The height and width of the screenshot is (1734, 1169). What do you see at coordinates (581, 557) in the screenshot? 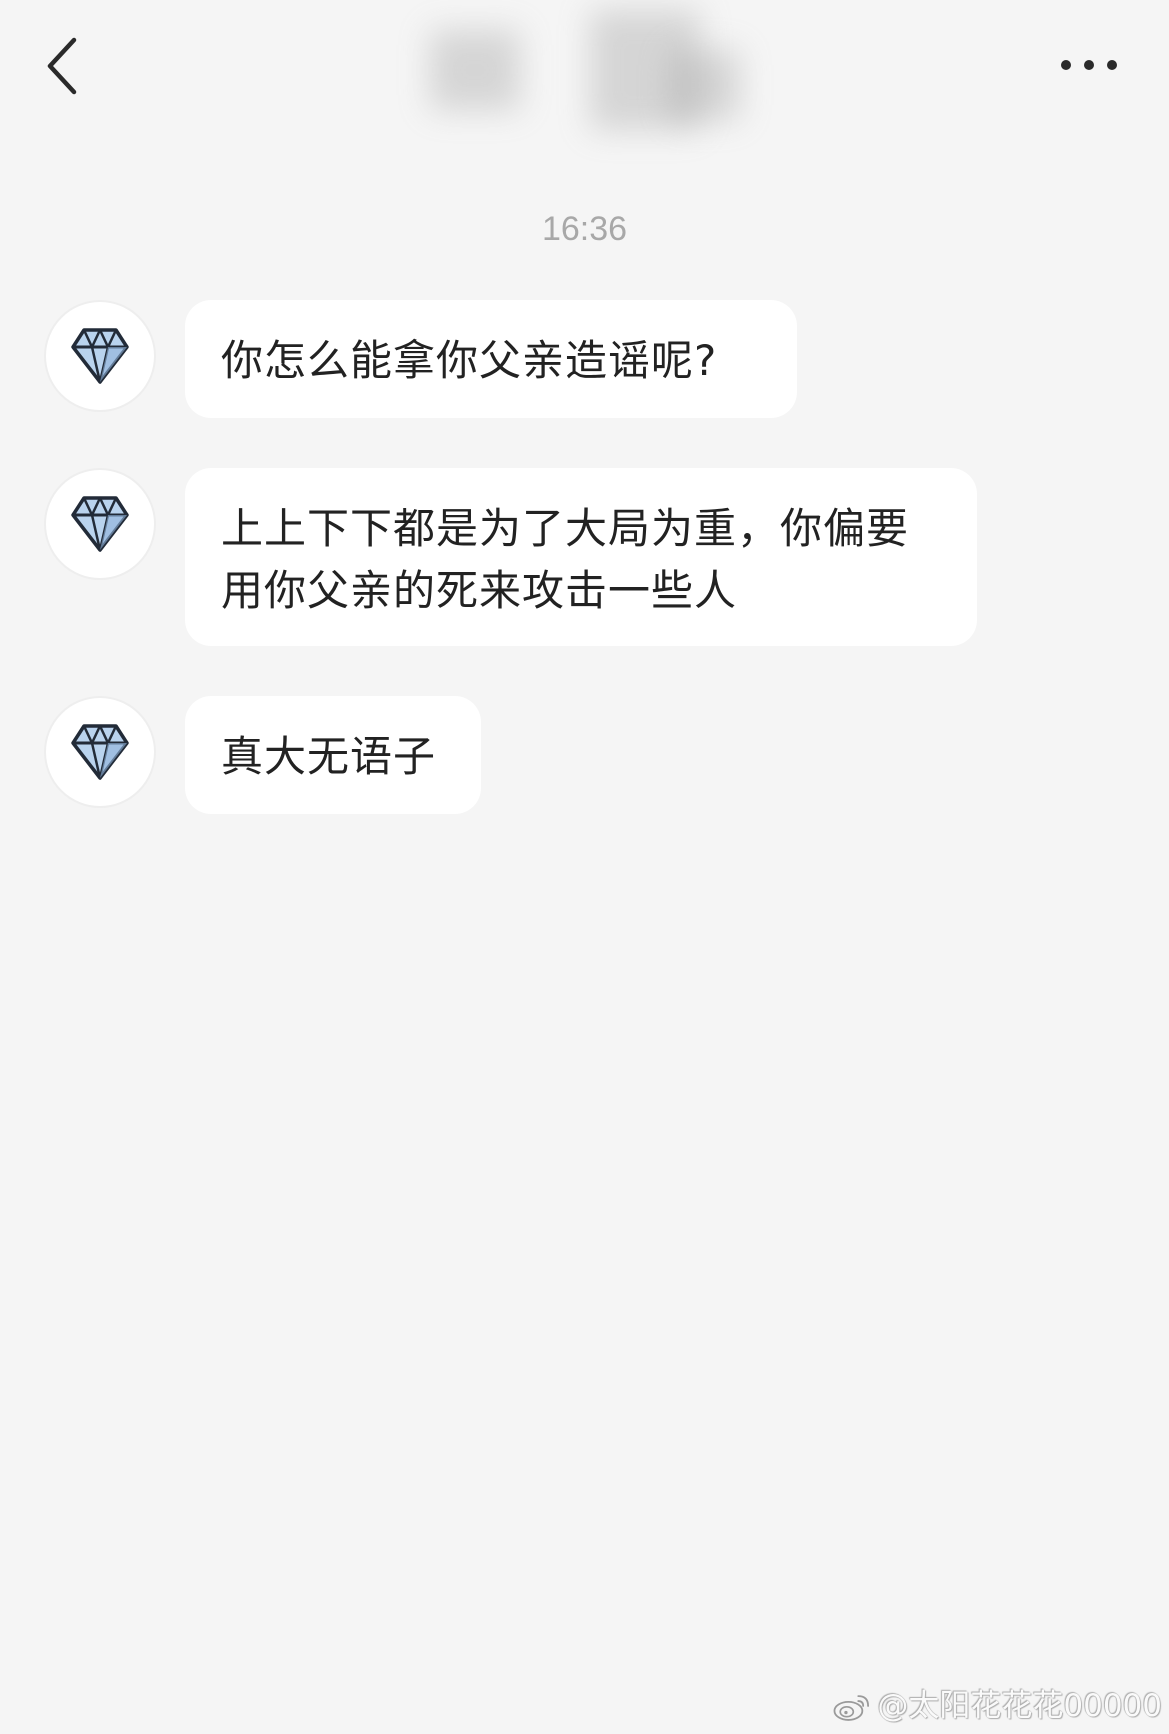
I see `message-bubble: 上上下下都是为了大局为重，你偏要用你父亲的死来攻击一些人` at bounding box center [581, 557].